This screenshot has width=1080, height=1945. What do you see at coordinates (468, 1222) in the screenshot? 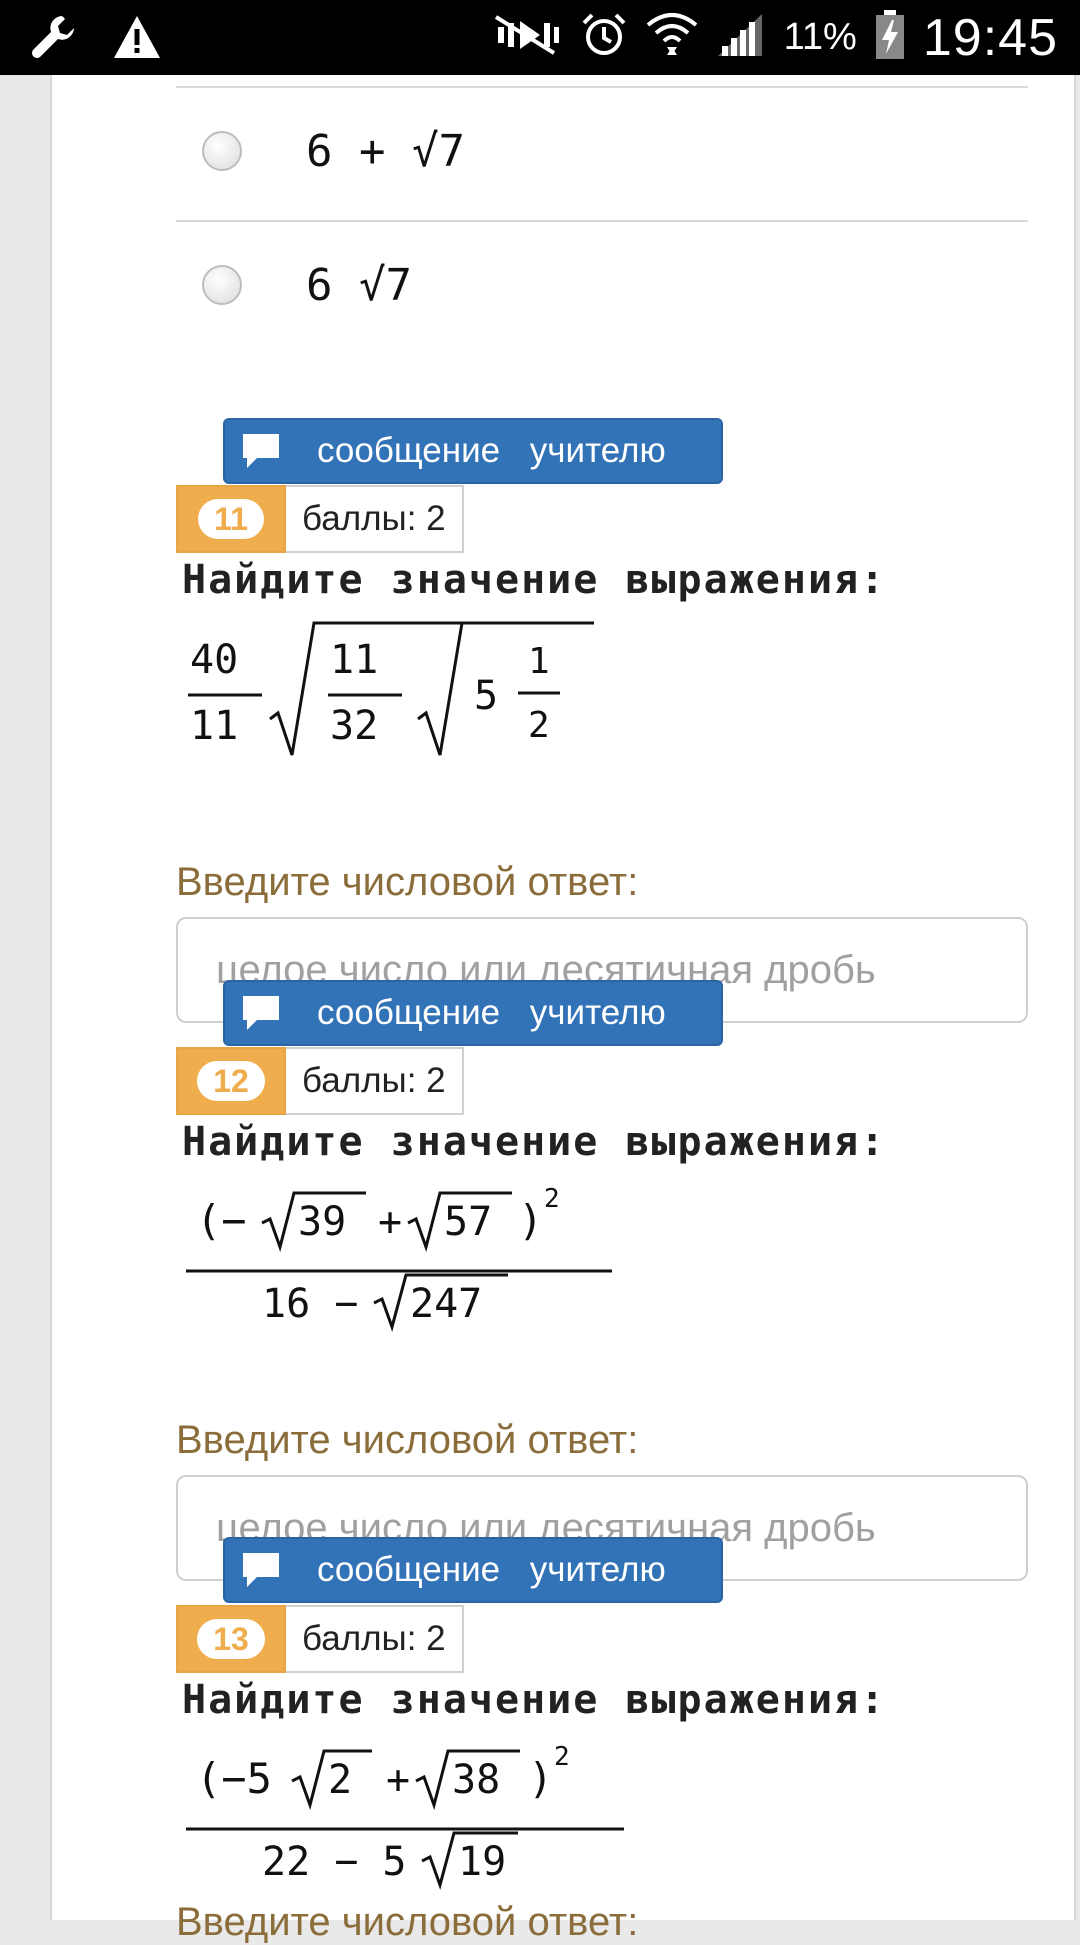
I see `formula-part: 57` at bounding box center [468, 1222].